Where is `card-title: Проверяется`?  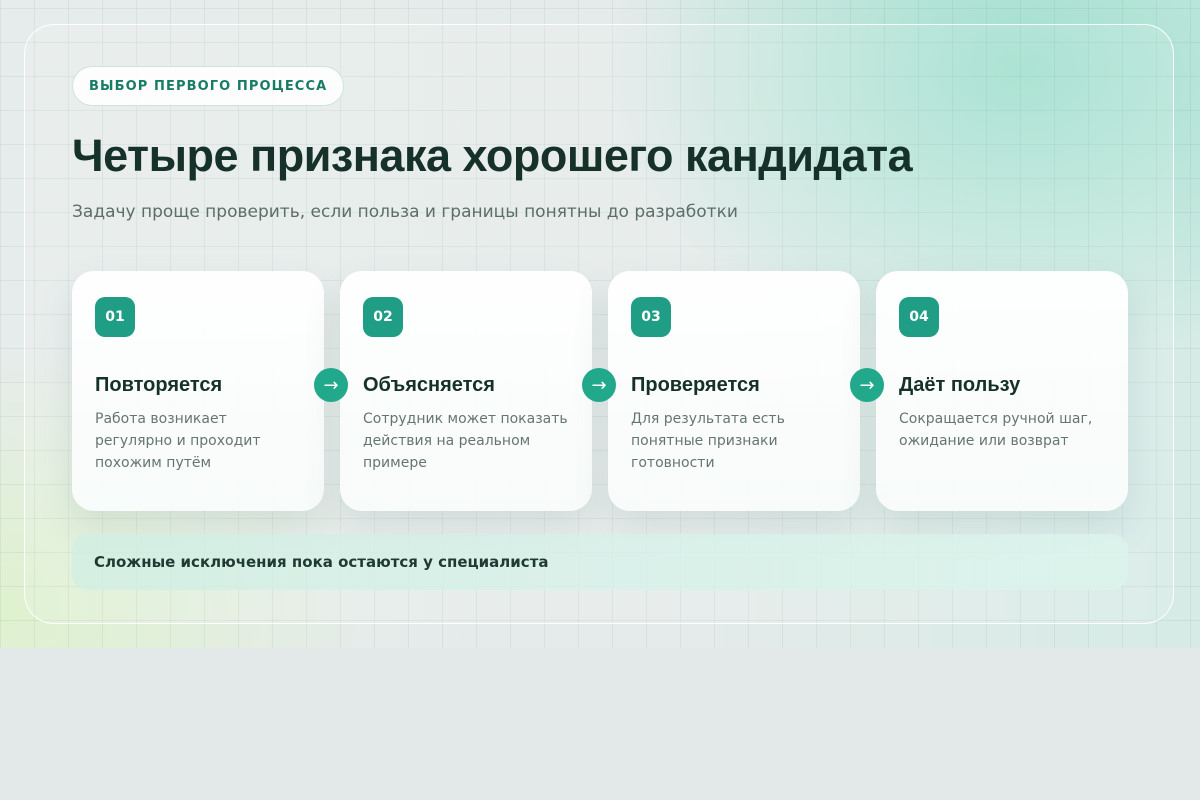
card-title: Проверяется is located at coordinates (695, 385).